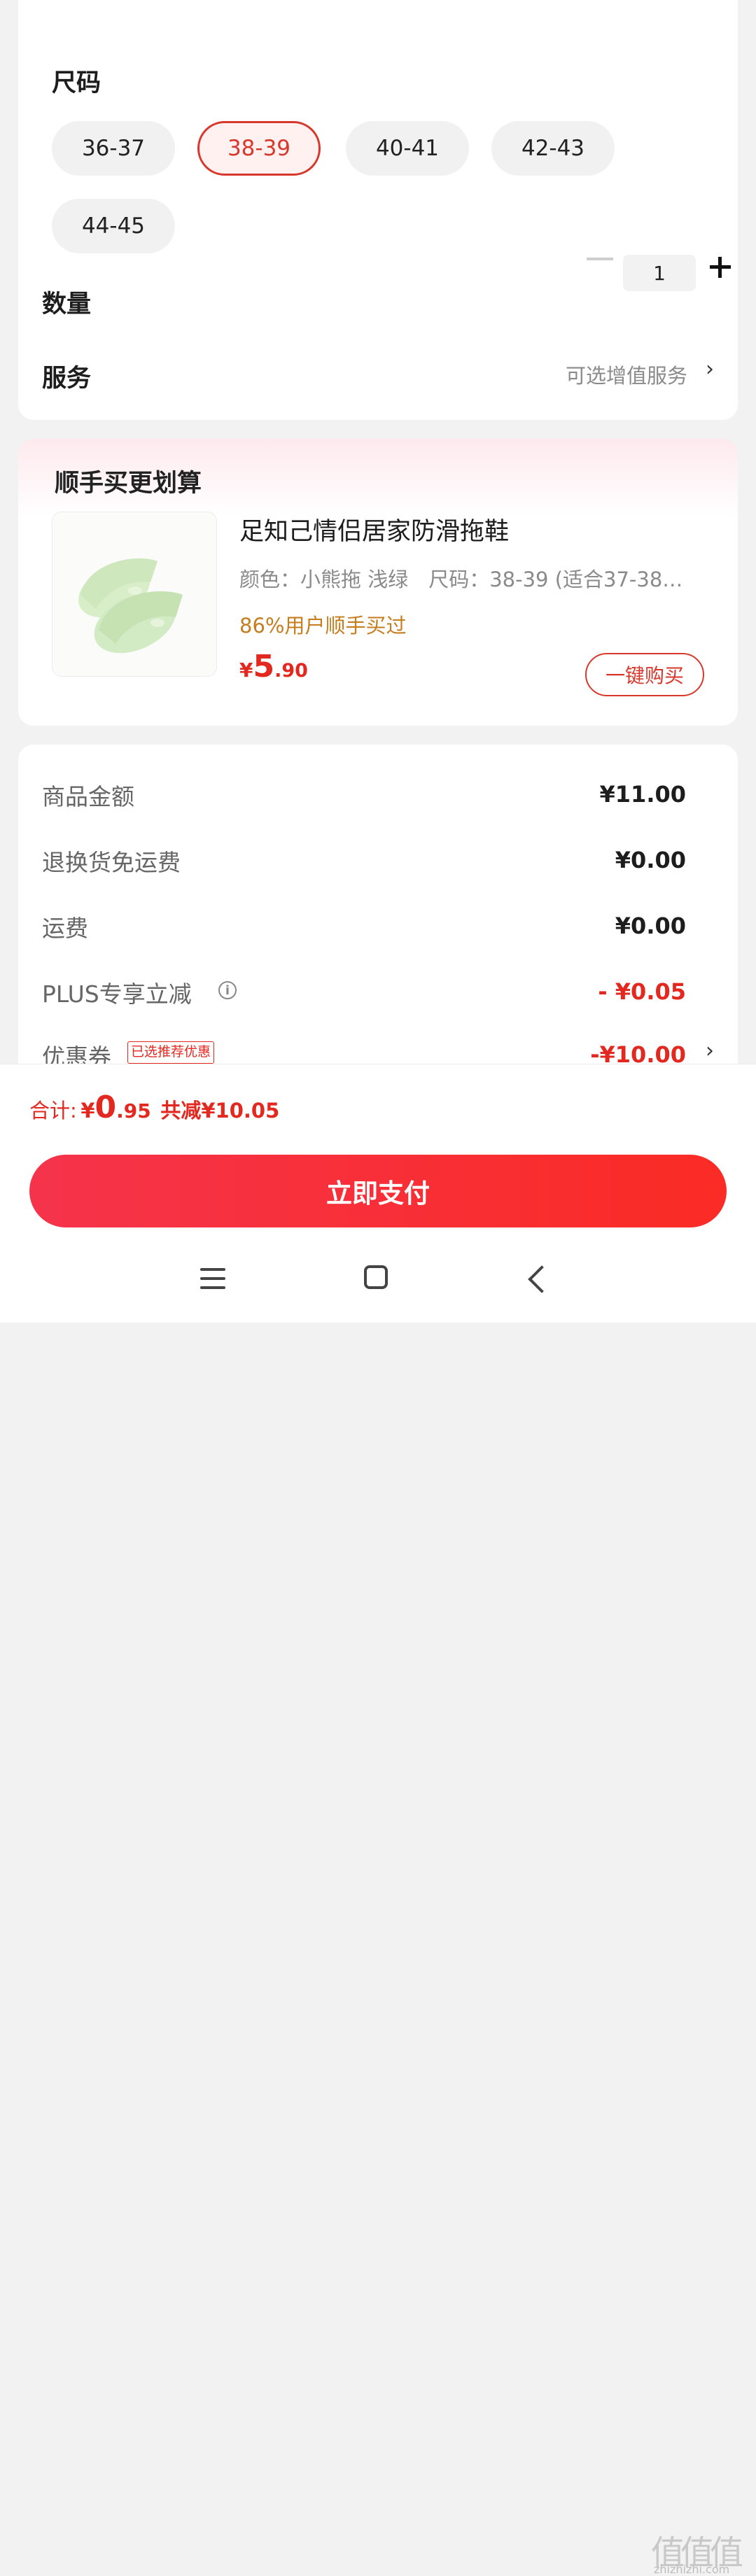 The image size is (756, 2576). What do you see at coordinates (53, 1110) in the screenshot?
I see `total-label: 合计:` at bounding box center [53, 1110].